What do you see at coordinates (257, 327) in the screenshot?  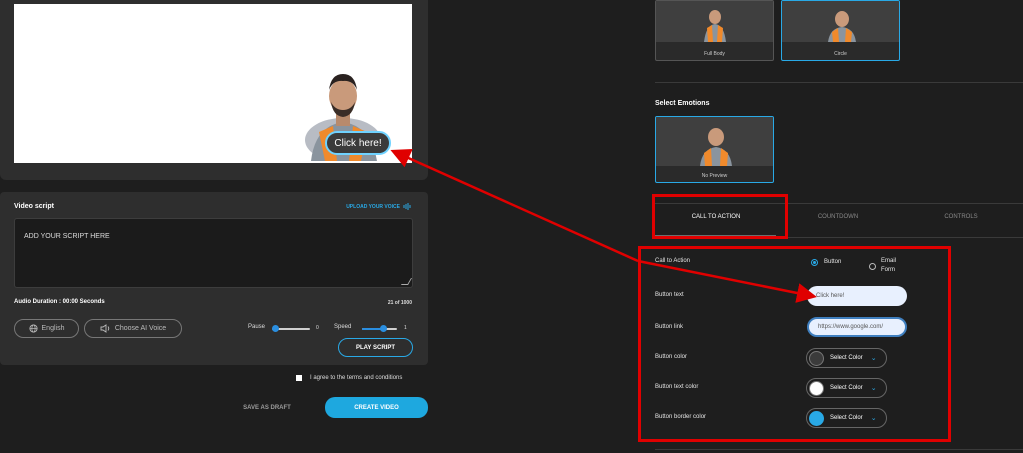 I see `pause-label: Pause` at bounding box center [257, 327].